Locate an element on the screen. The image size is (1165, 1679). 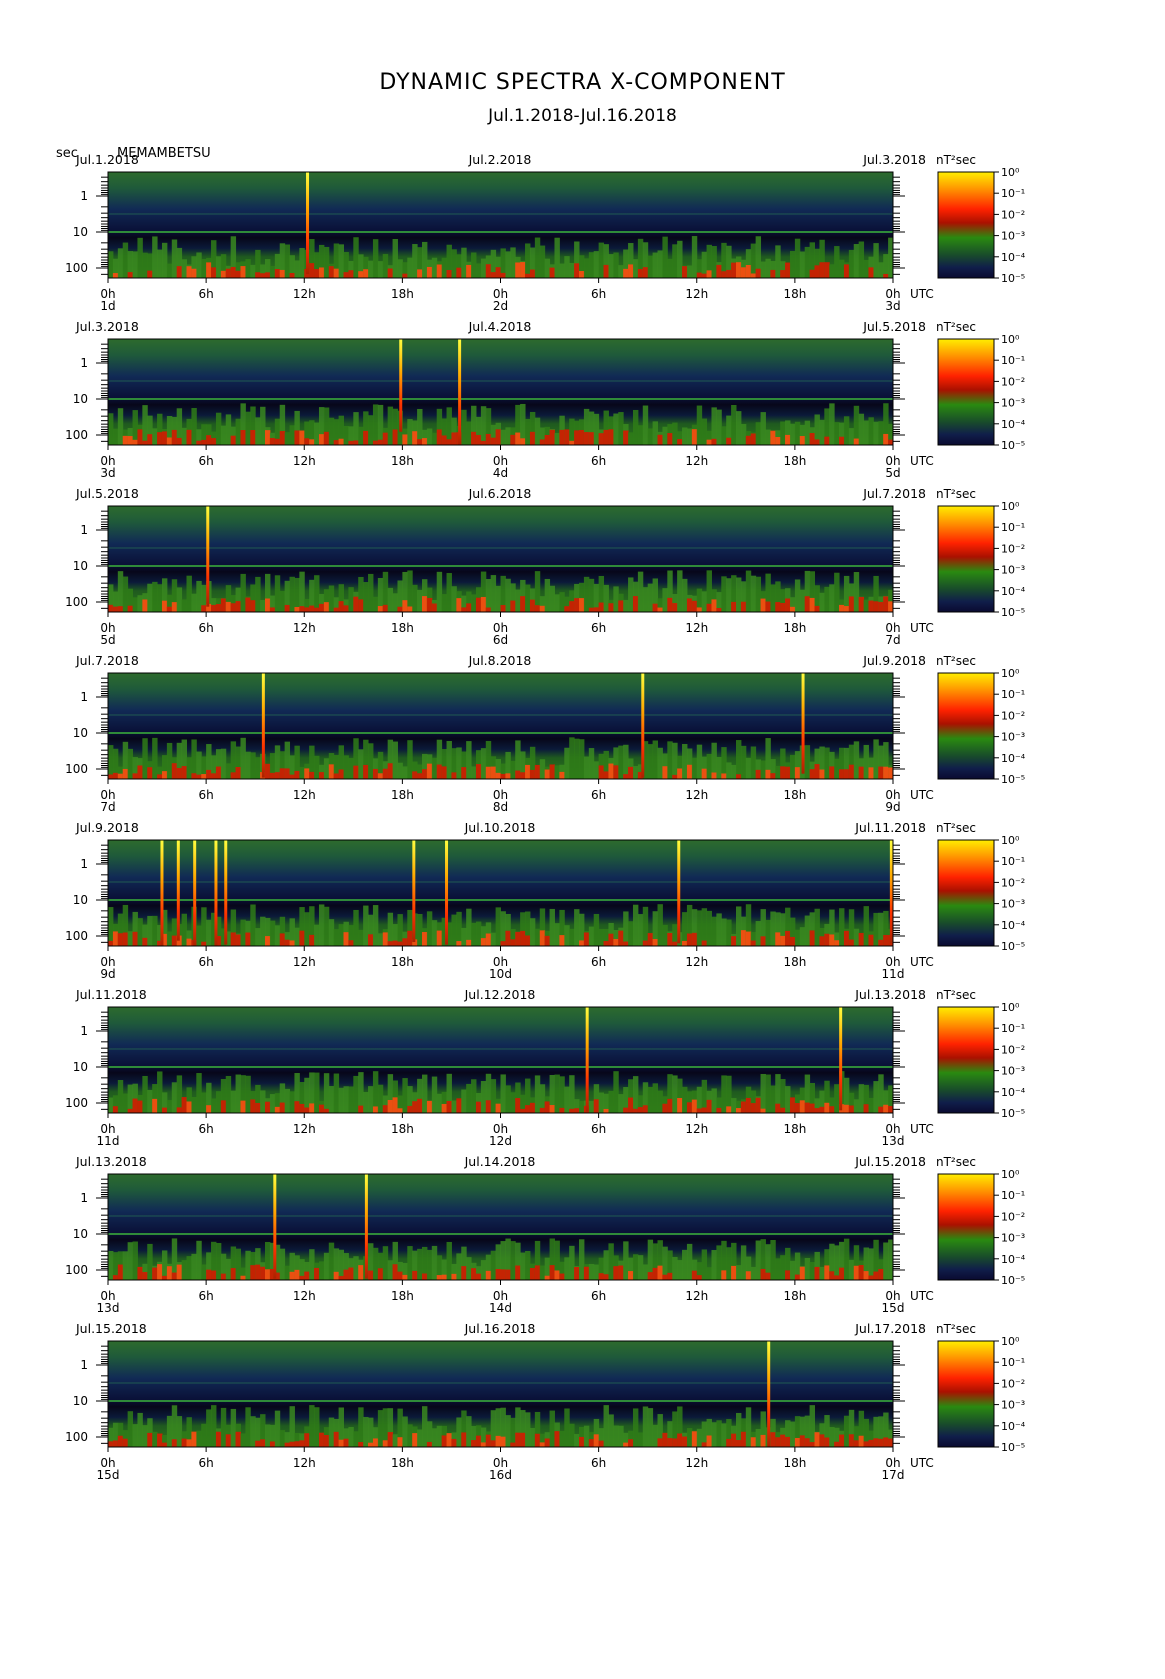
day-label: 4d is located at coordinates (500, 473).